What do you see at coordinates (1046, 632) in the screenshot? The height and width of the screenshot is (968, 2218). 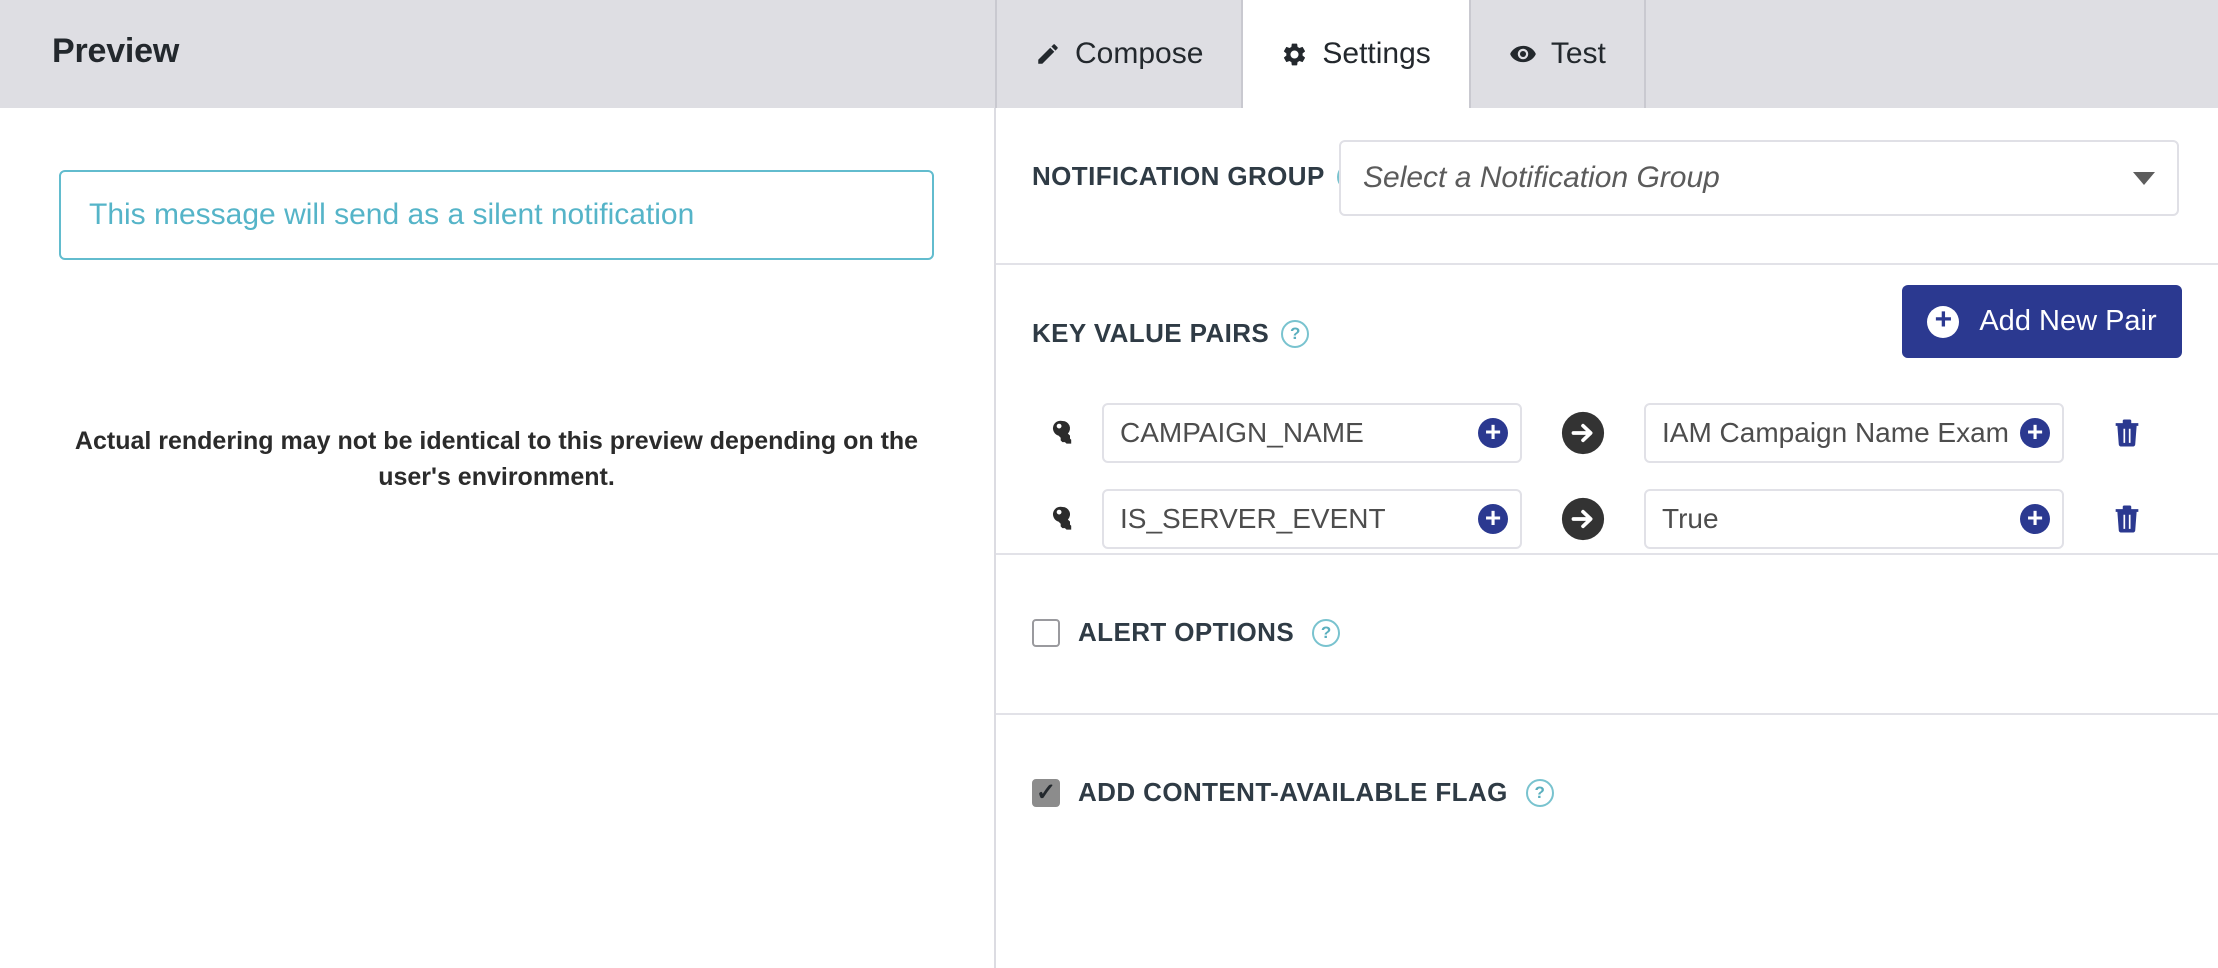 I see `alert-options-checkbox` at bounding box center [1046, 632].